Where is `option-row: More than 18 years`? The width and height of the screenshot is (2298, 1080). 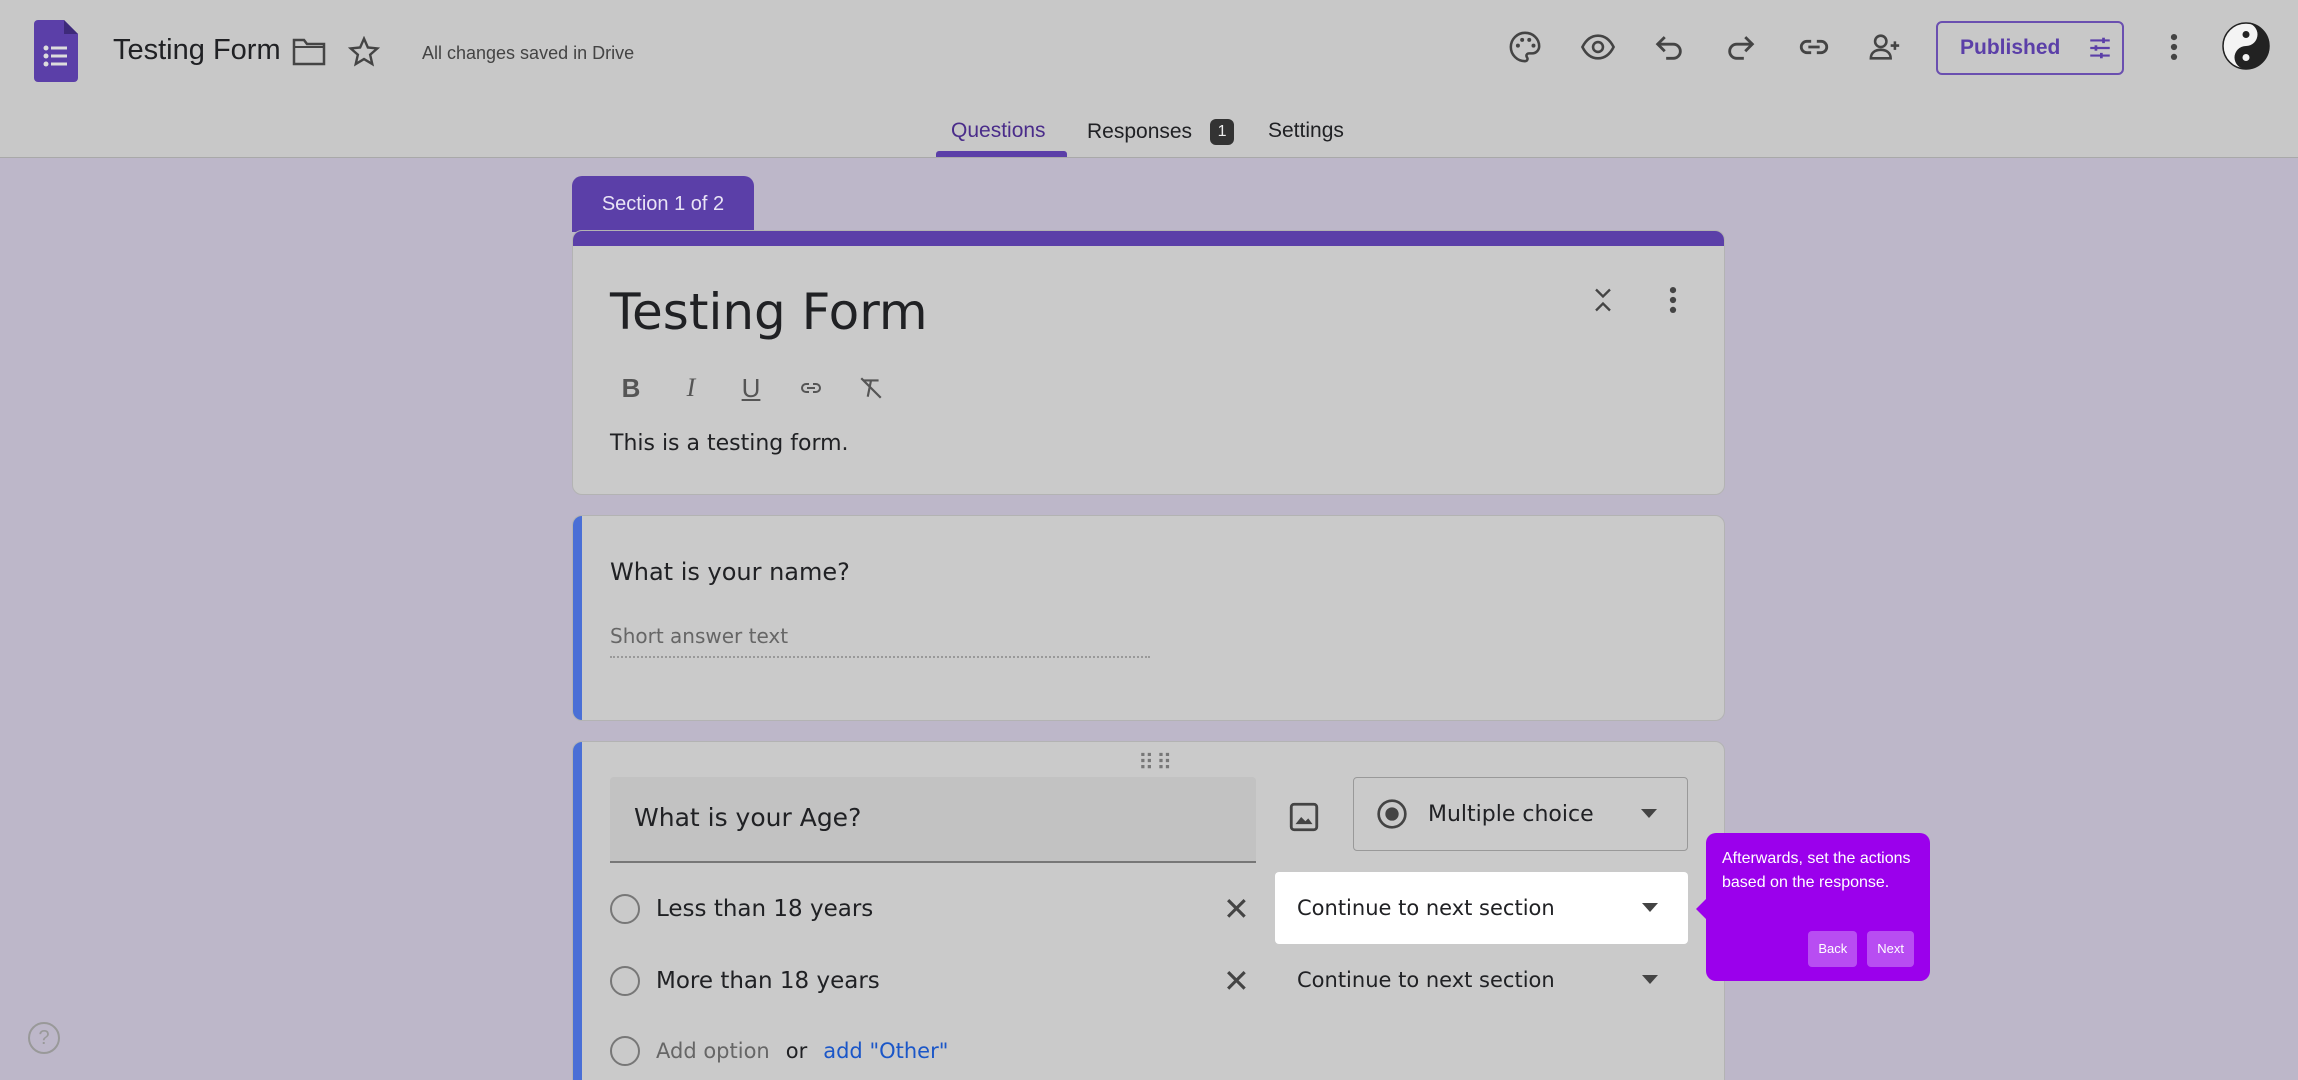
option-row: More than 18 years is located at coordinates (745, 981).